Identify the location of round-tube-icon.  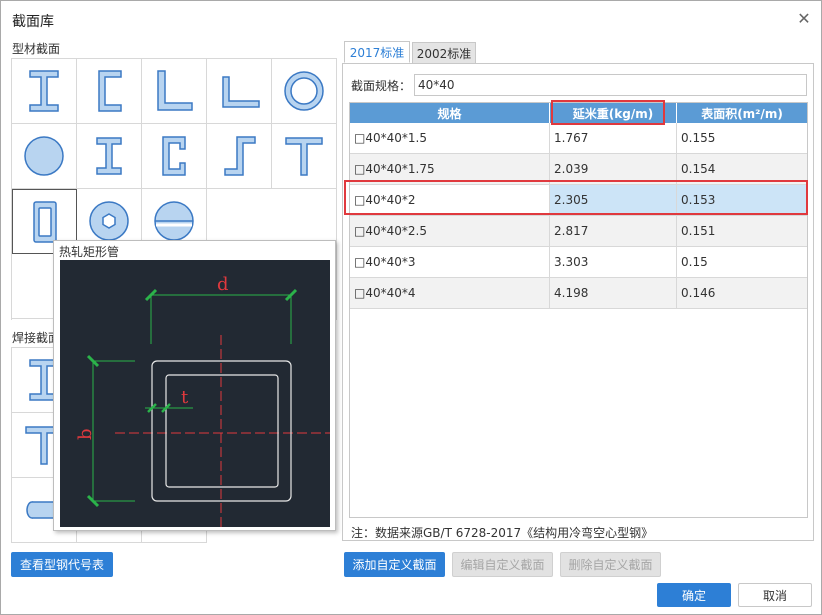
(304, 91).